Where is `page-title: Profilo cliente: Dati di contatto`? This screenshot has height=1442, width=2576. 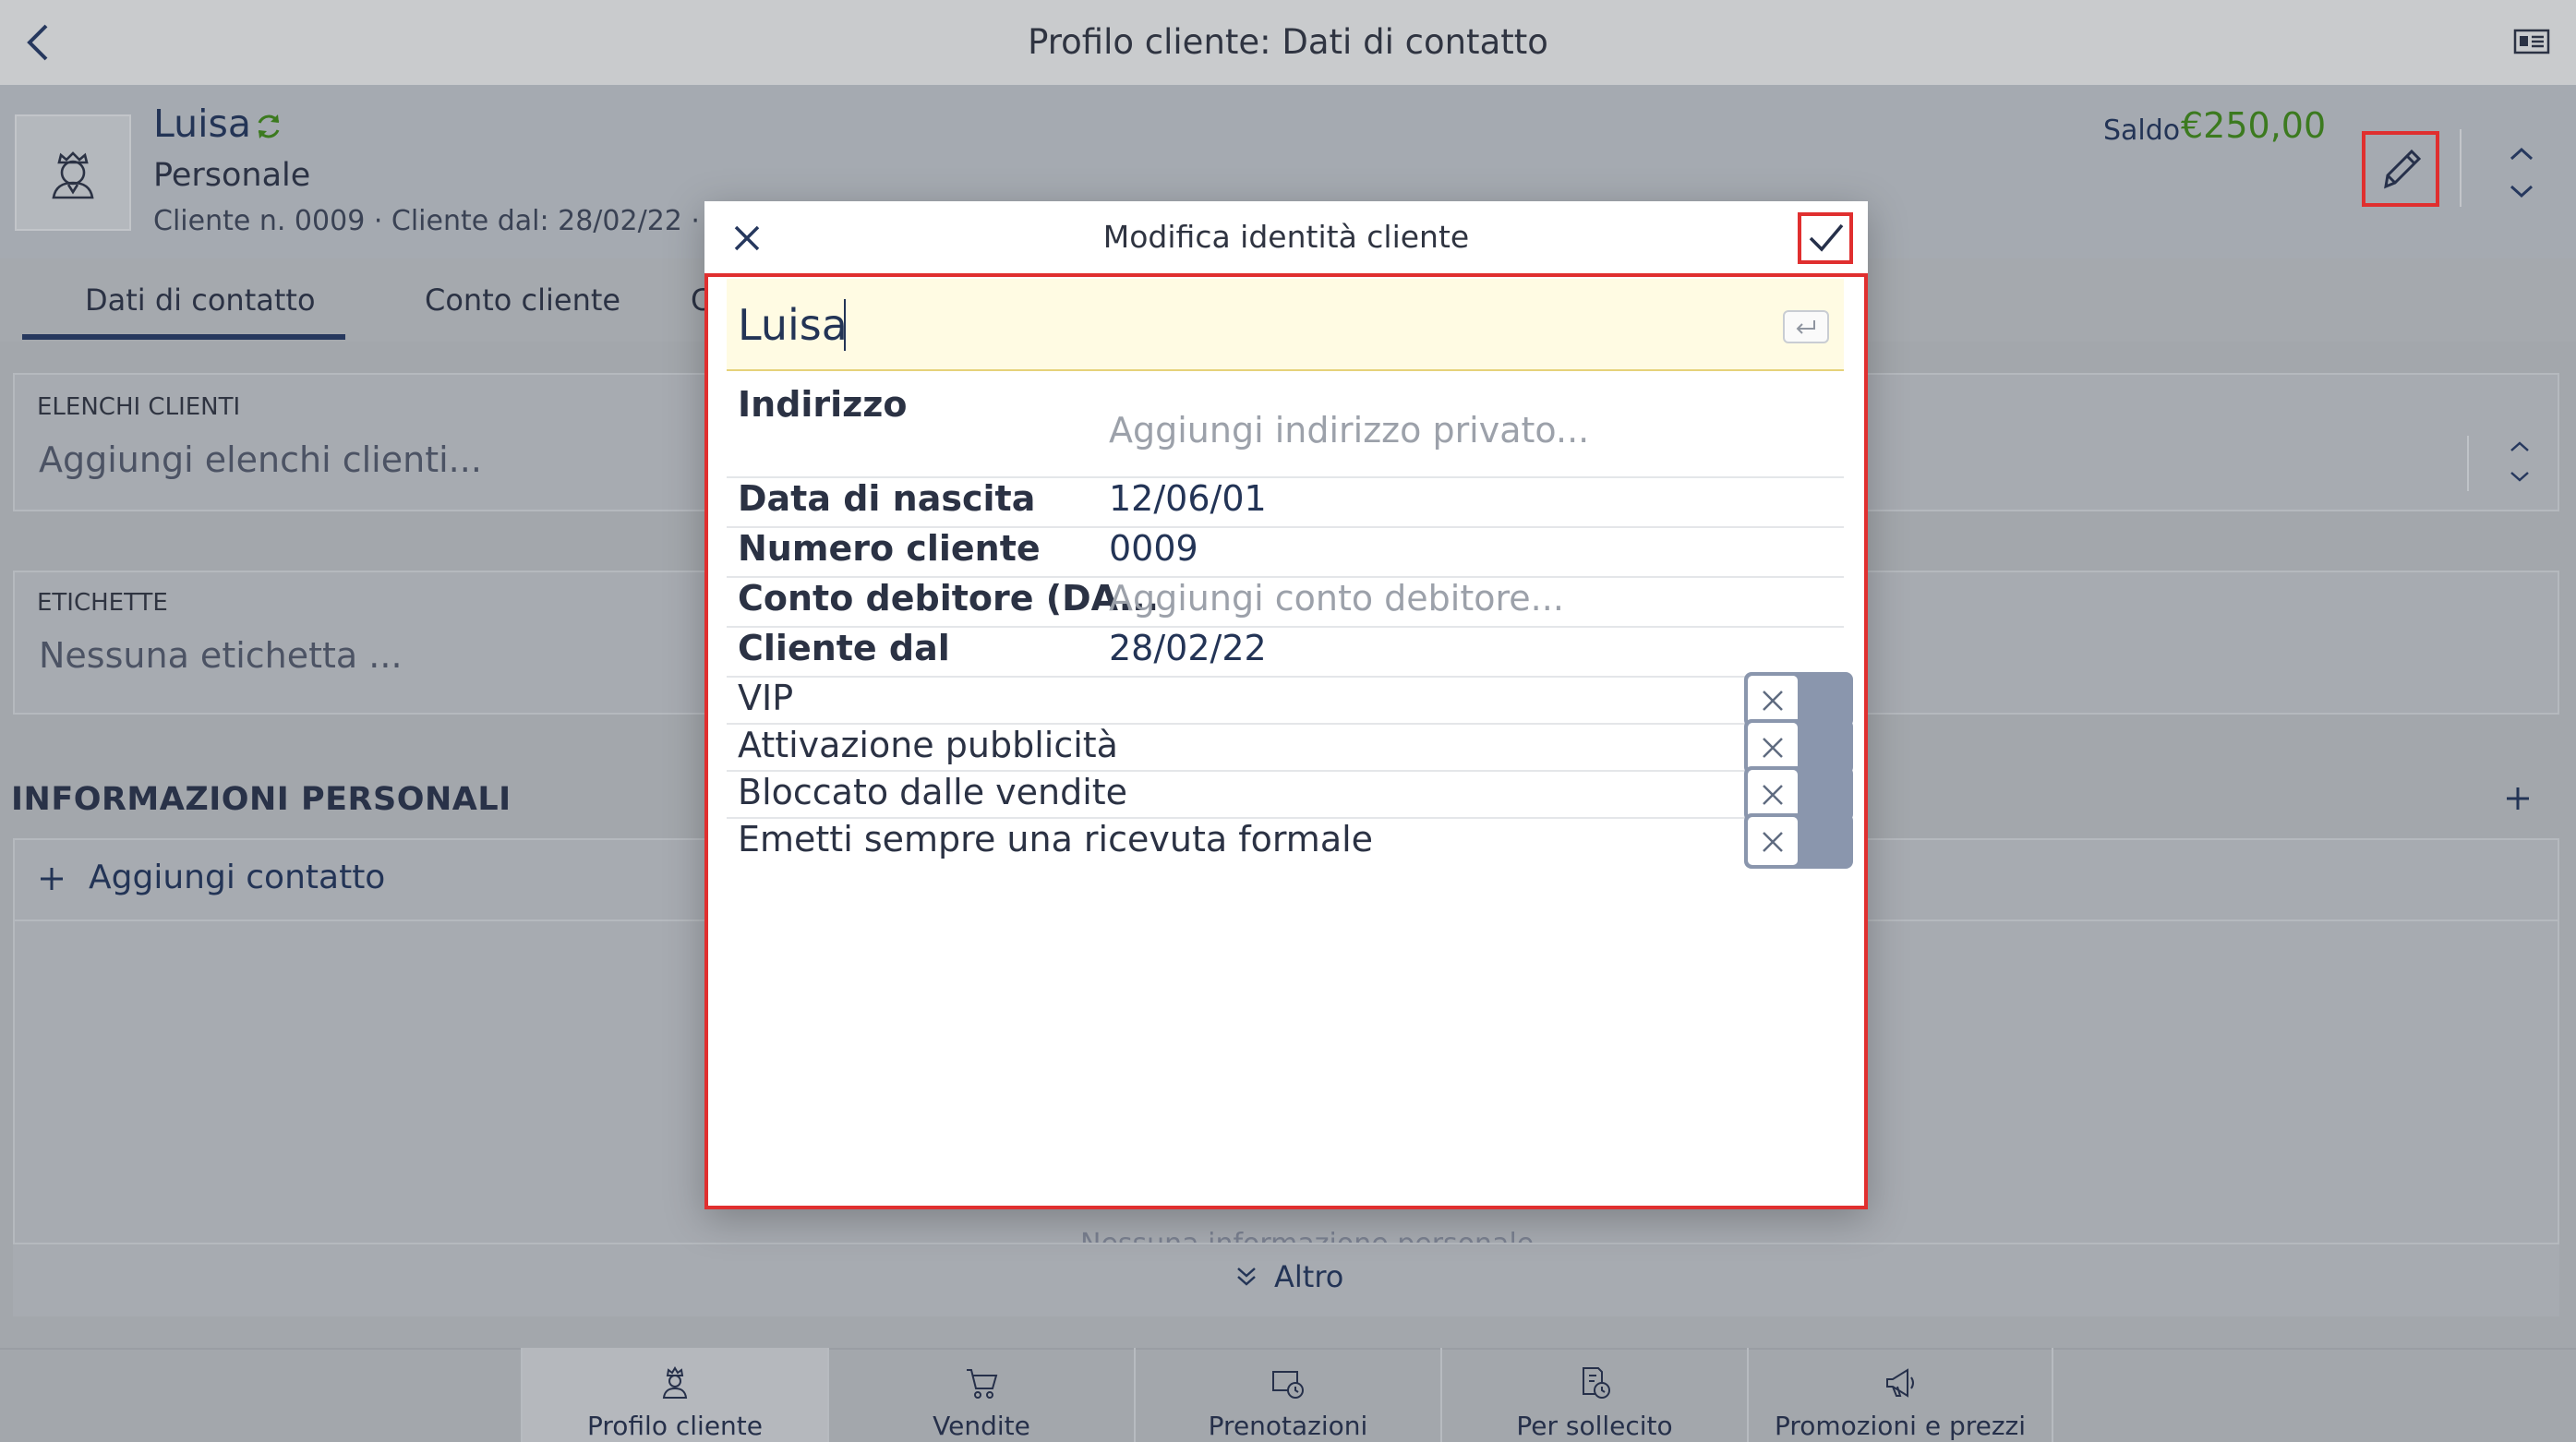
page-title: Profilo cliente: Dati di contatto is located at coordinates (1288, 42).